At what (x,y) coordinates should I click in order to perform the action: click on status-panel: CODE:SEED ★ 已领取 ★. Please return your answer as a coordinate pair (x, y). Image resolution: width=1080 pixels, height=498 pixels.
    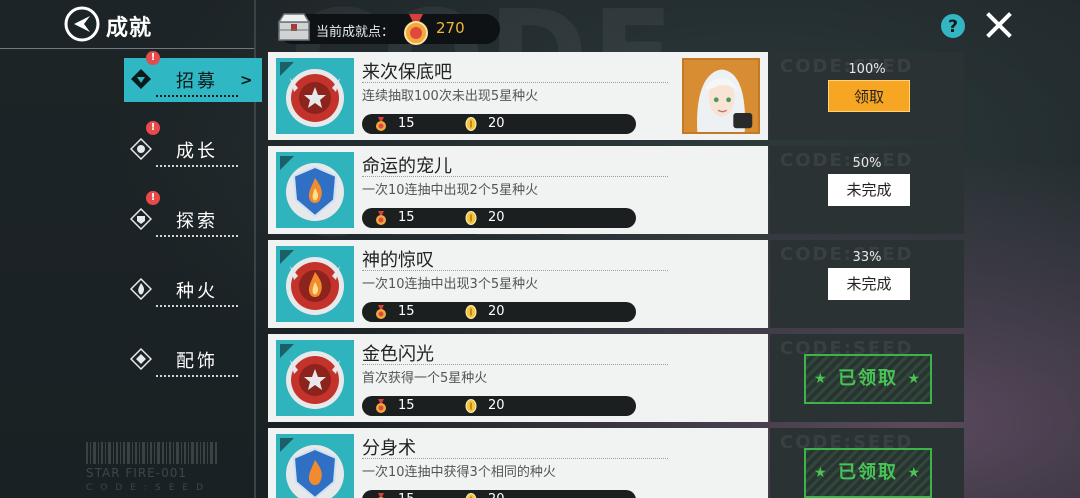
    Looking at the image, I should click on (867, 378).